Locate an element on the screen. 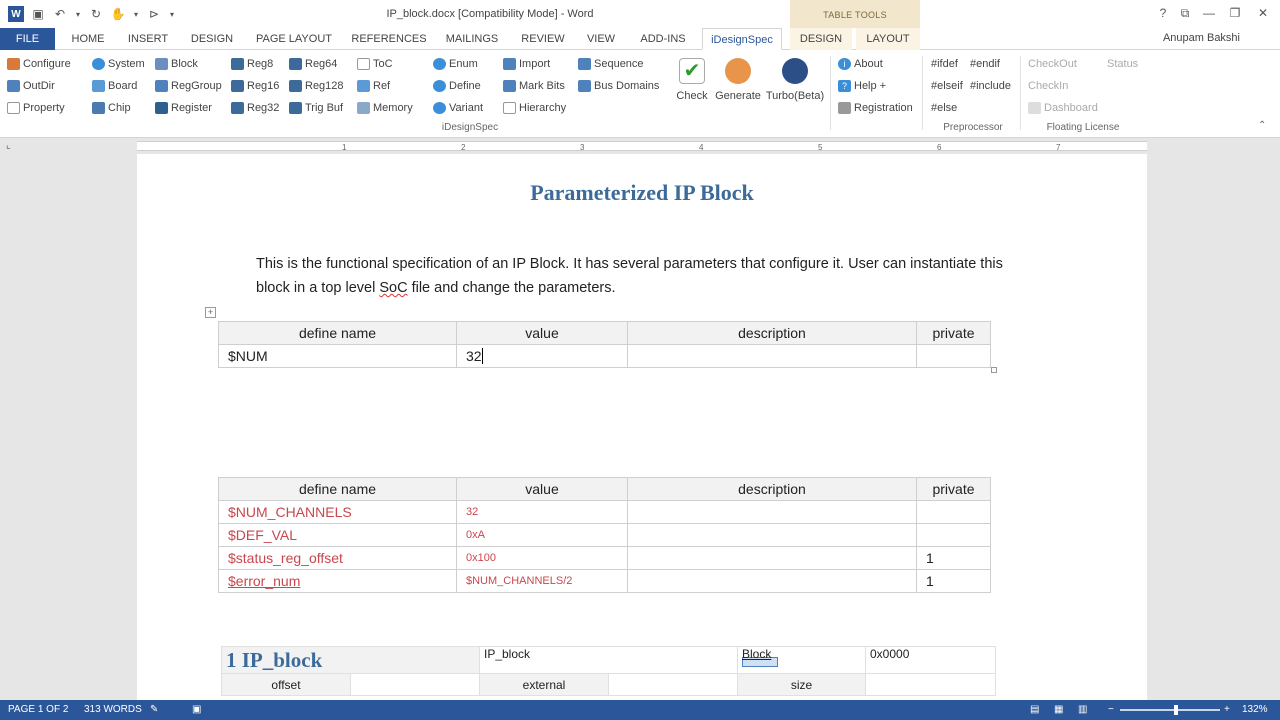  page-count: PAGE 1 OF 2 is located at coordinates (38, 709).